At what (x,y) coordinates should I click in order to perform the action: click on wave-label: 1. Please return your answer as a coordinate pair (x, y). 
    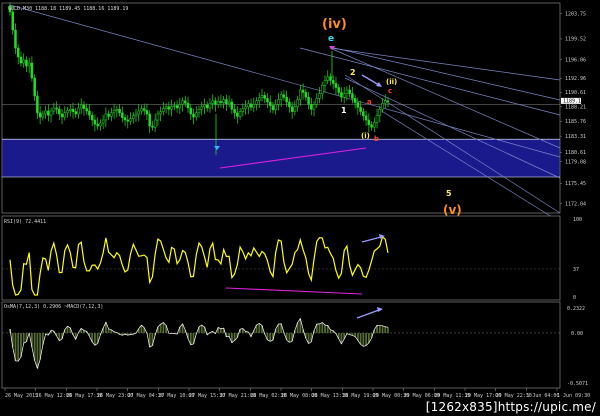
    Looking at the image, I should click on (344, 110).